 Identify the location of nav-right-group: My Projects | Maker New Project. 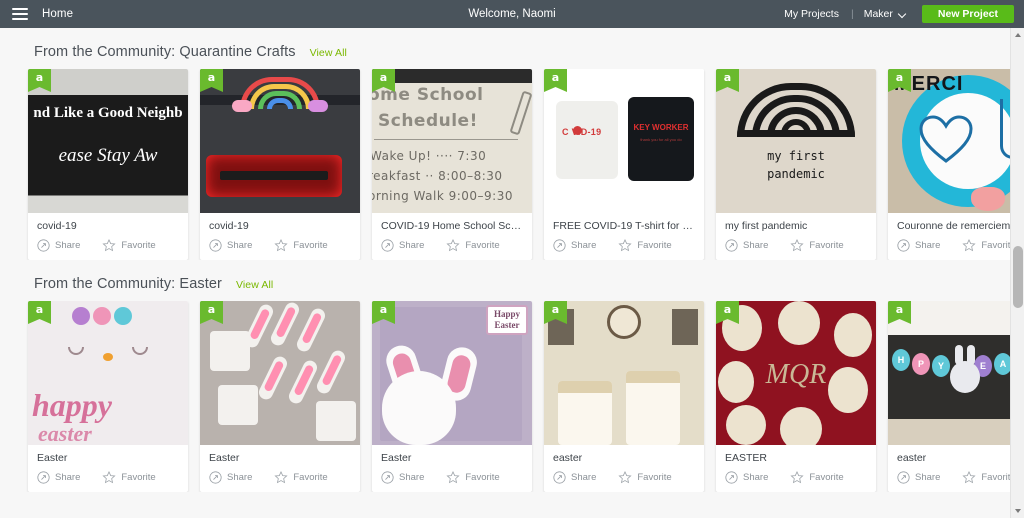
(899, 14).